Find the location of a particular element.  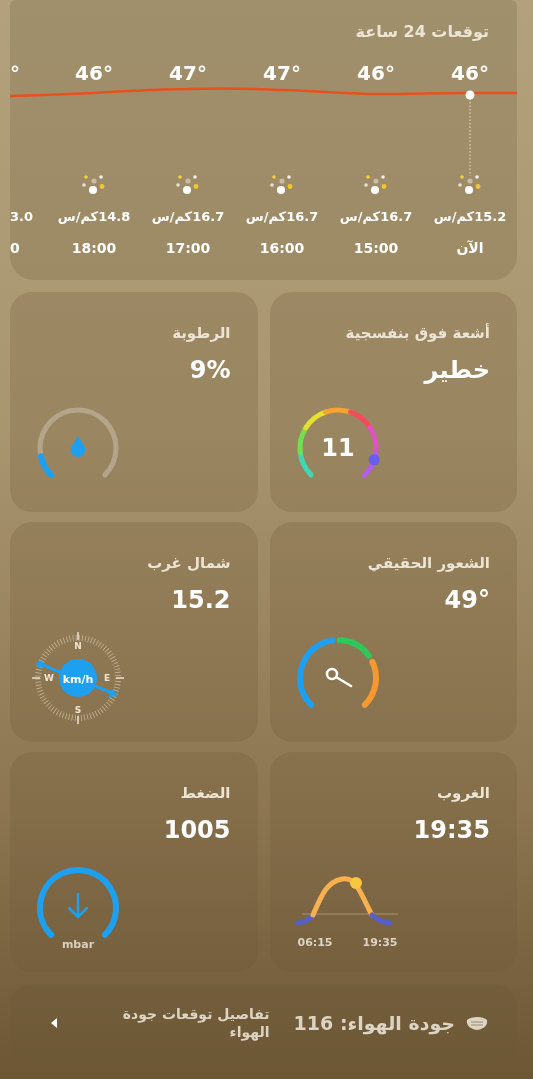

speed-badge is located at coordinates (78, 678).